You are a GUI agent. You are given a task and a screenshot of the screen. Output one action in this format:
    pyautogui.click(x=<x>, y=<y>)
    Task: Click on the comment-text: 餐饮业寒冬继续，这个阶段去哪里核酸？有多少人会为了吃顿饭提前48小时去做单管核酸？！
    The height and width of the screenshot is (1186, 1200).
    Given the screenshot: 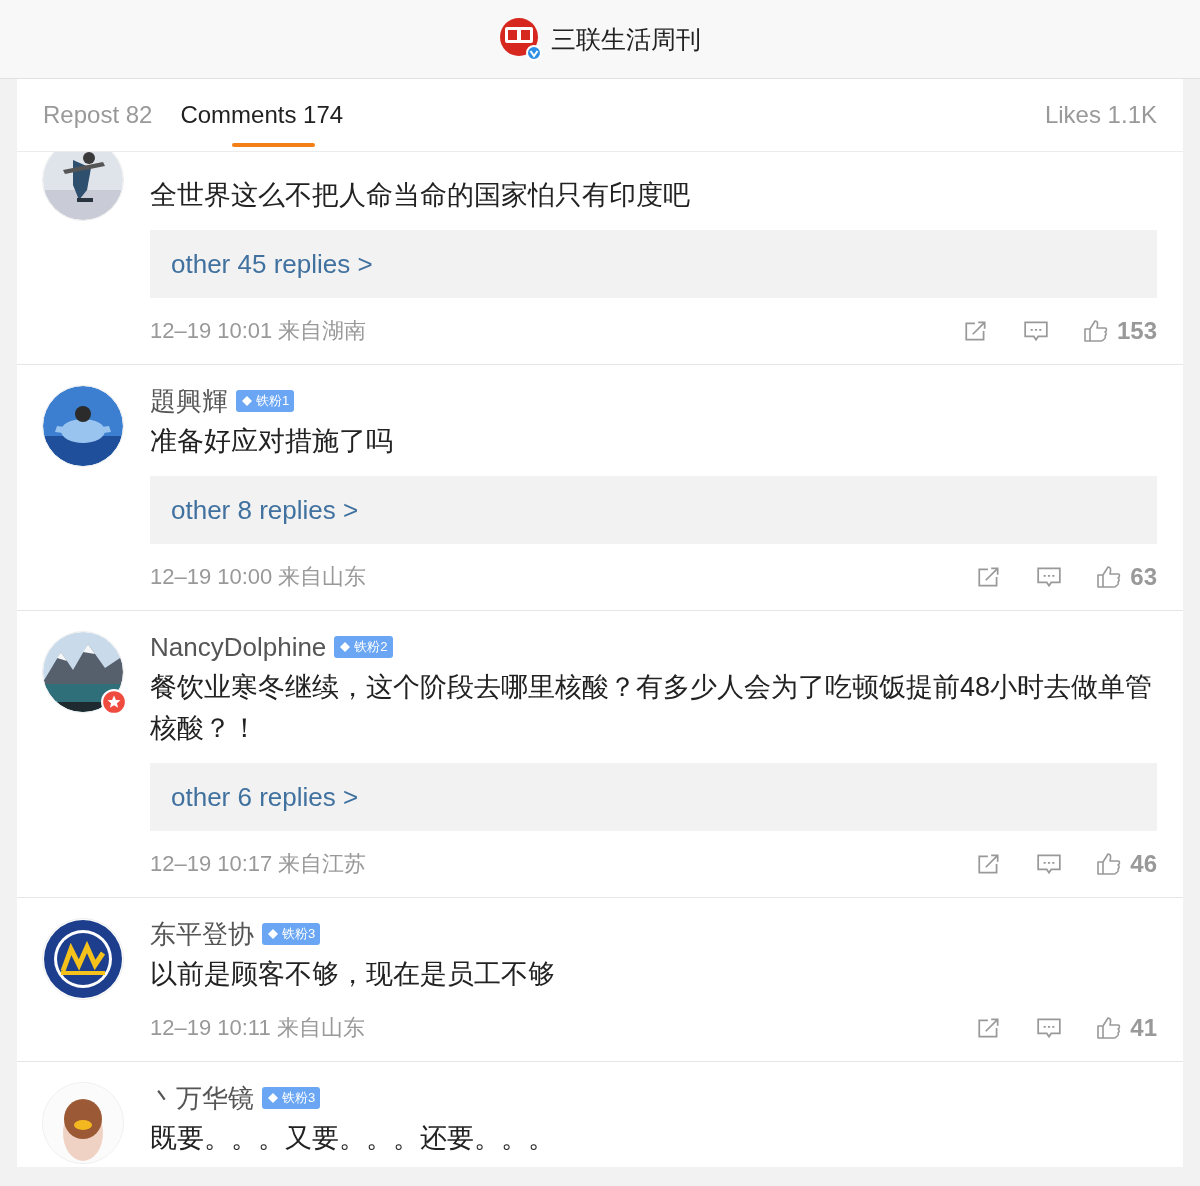 What is the action you would take?
    pyautogui.click(x=652, y=708)
    